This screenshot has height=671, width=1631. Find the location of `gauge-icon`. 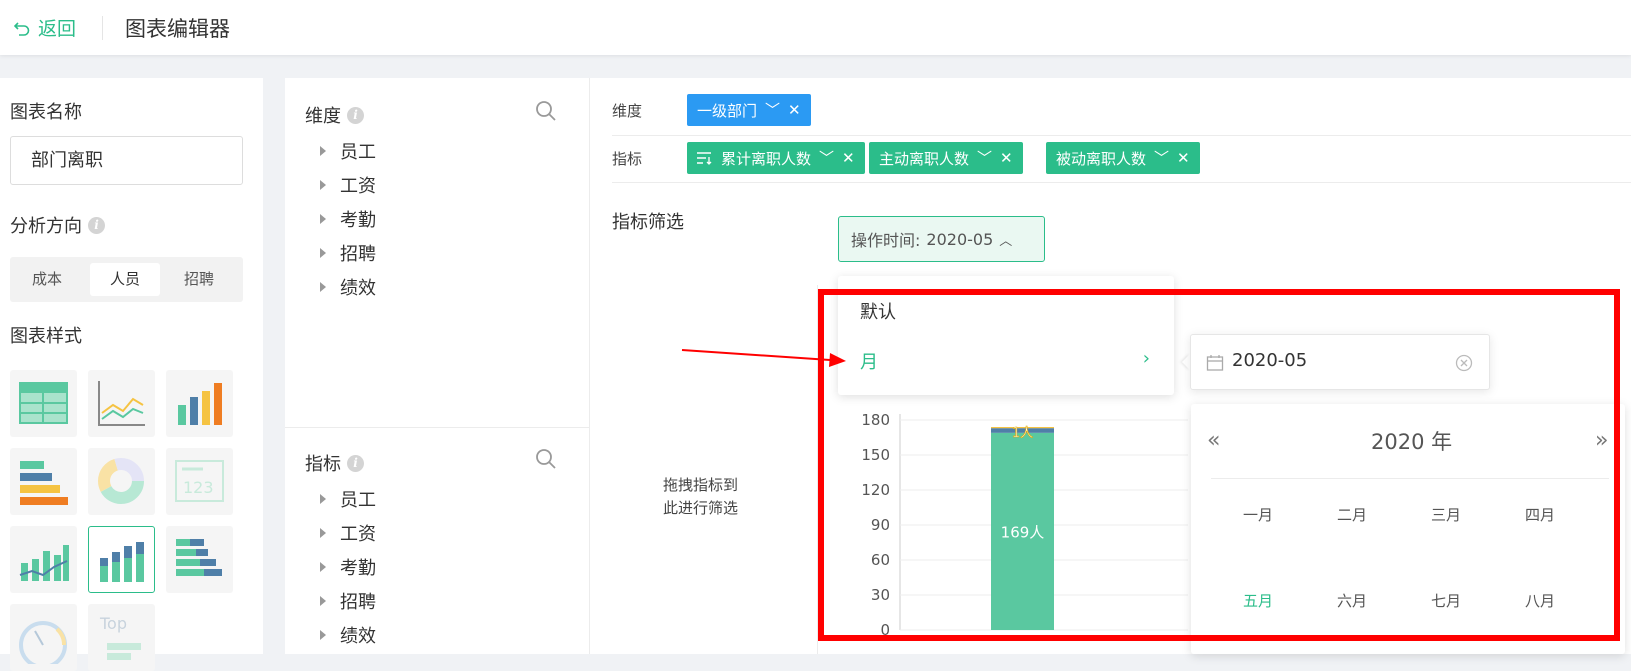

gauge-icon is located at coordinates (43, 642).